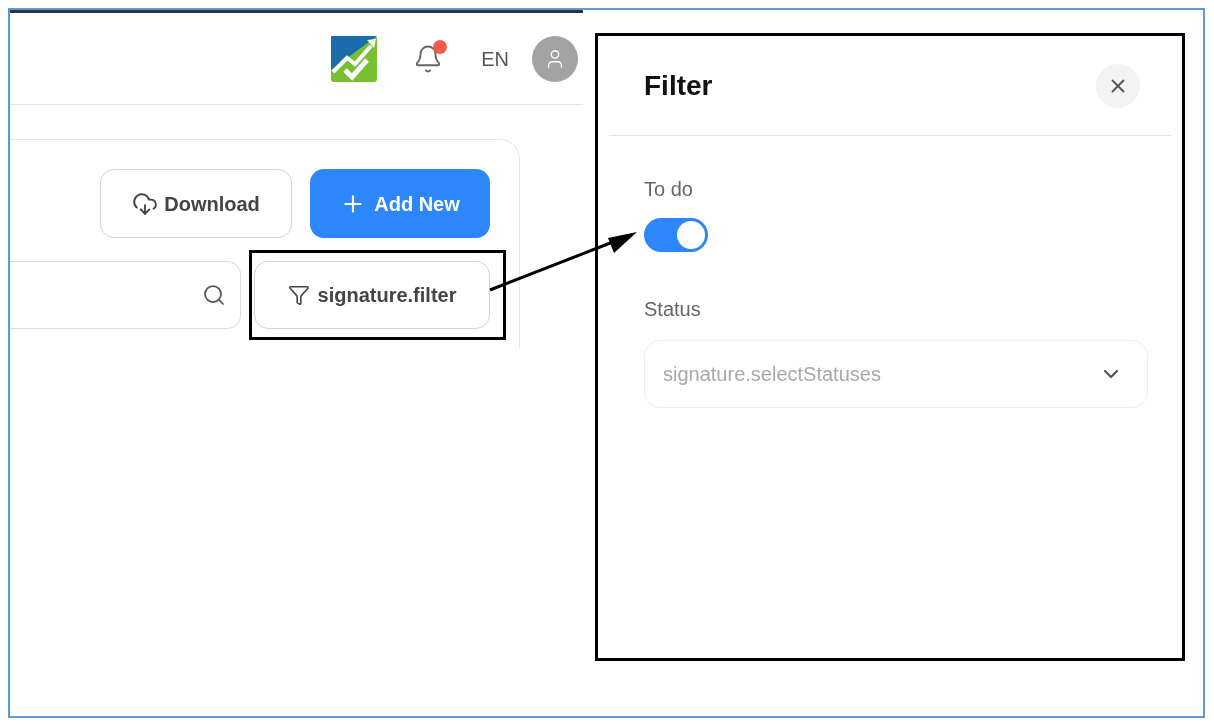 The height and width of the screenshot is (725, 1214). Describe the element at coordinates (125, 295) in the screenshot. I see `search-field` at that location.